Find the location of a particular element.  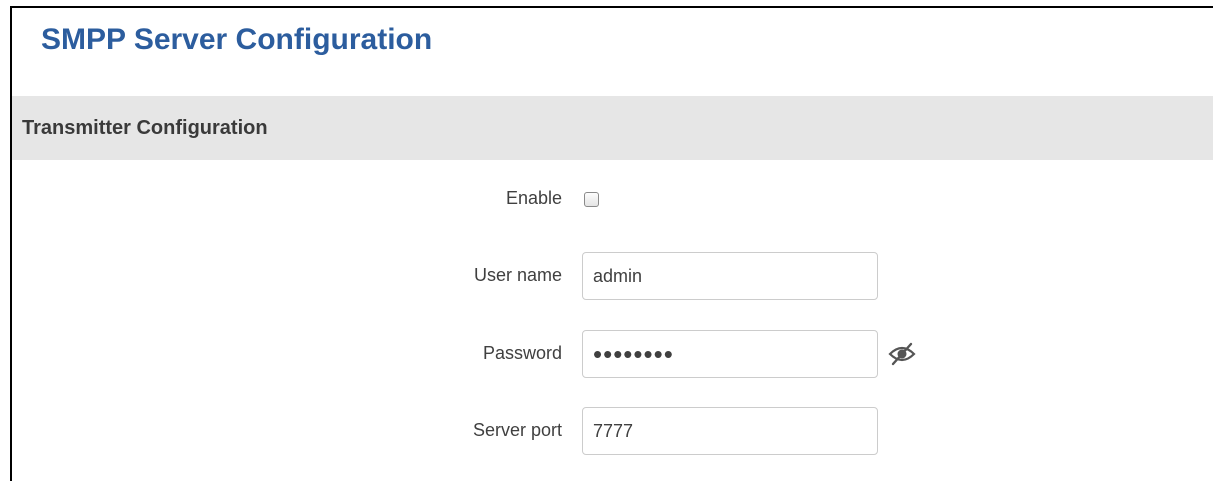

username-input is located at coordinates (730, 276).